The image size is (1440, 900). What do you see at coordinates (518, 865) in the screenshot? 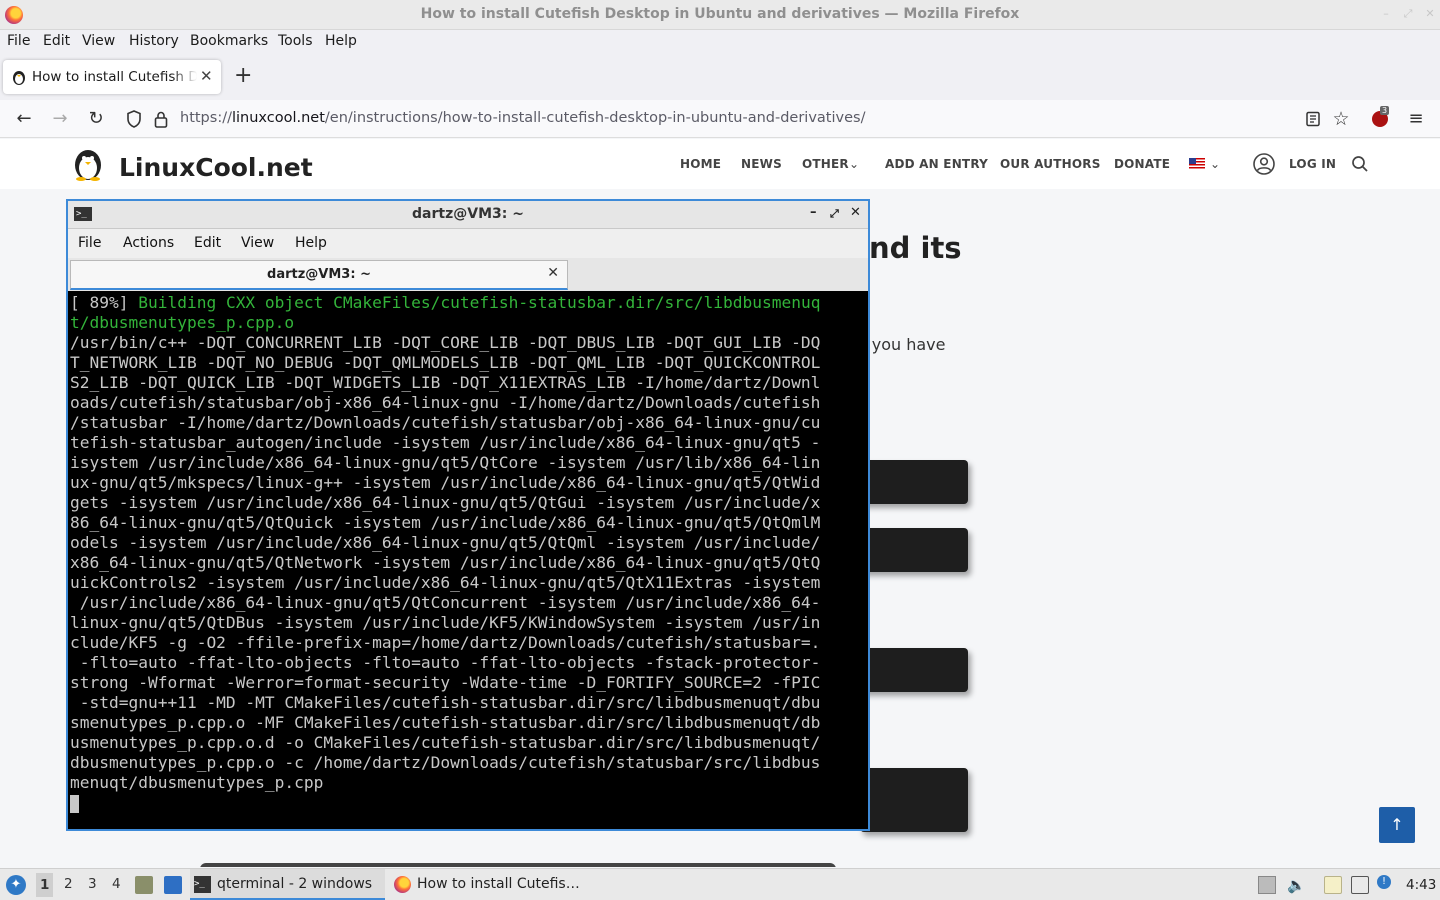
I see `page-bottom-bar` at bounding box center [518, 865].